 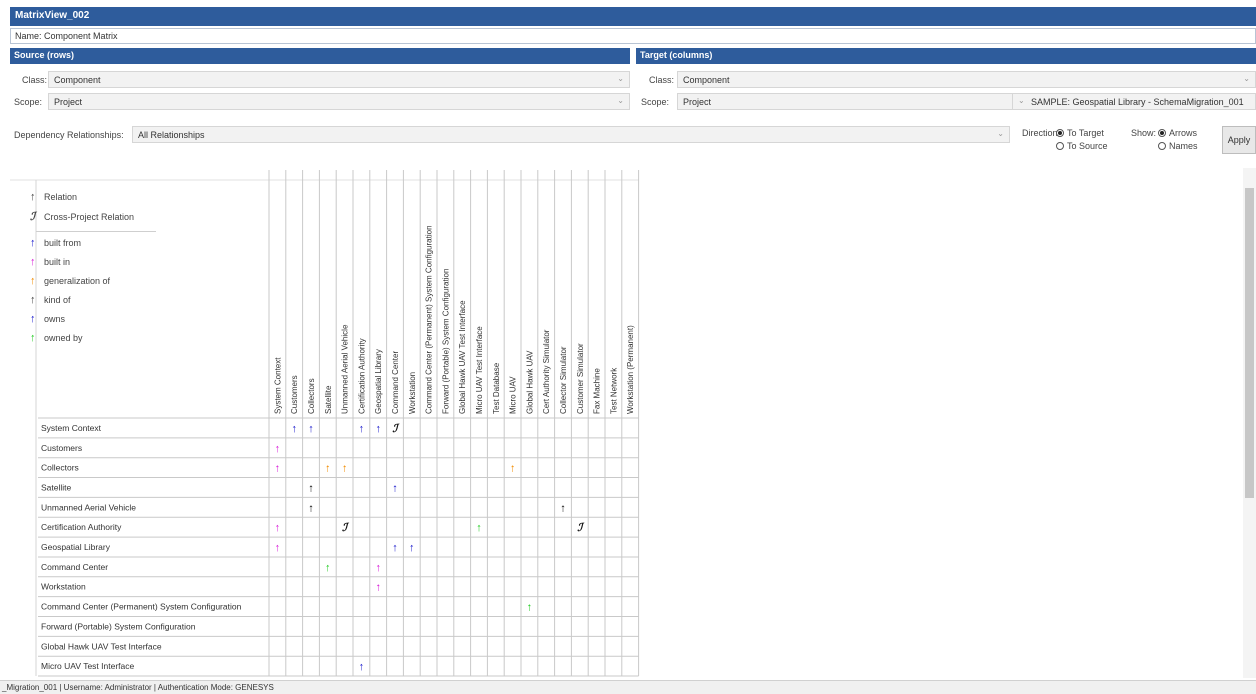 What do you see at coordinates (546, 371) in the screenshot?
I see `column-header: Cert Authority Simulator` at bounding box center [546, 371].